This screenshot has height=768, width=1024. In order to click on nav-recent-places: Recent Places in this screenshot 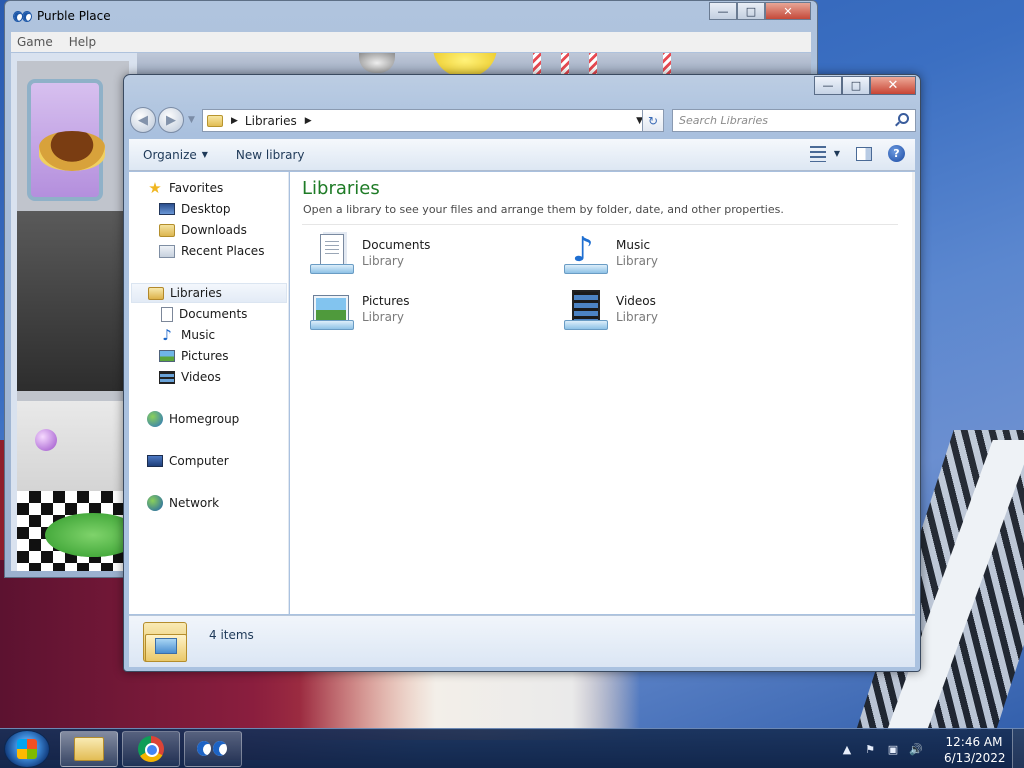, I will do `click(211, 251)`.